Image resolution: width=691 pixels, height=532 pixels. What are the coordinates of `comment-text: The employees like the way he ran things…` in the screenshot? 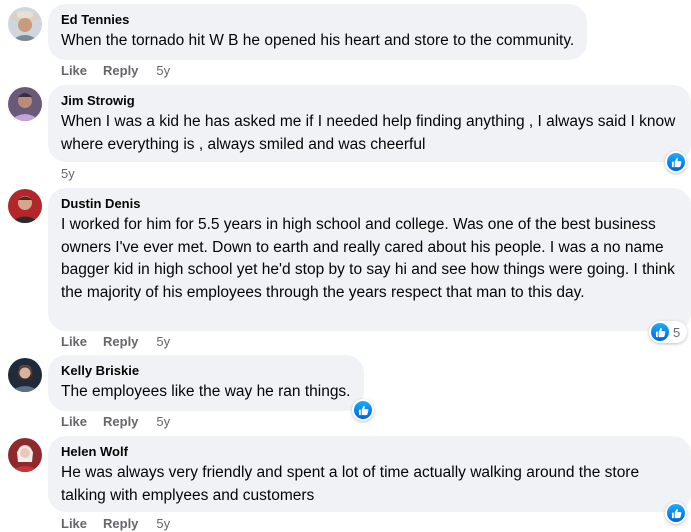 It's located at (206, 391).